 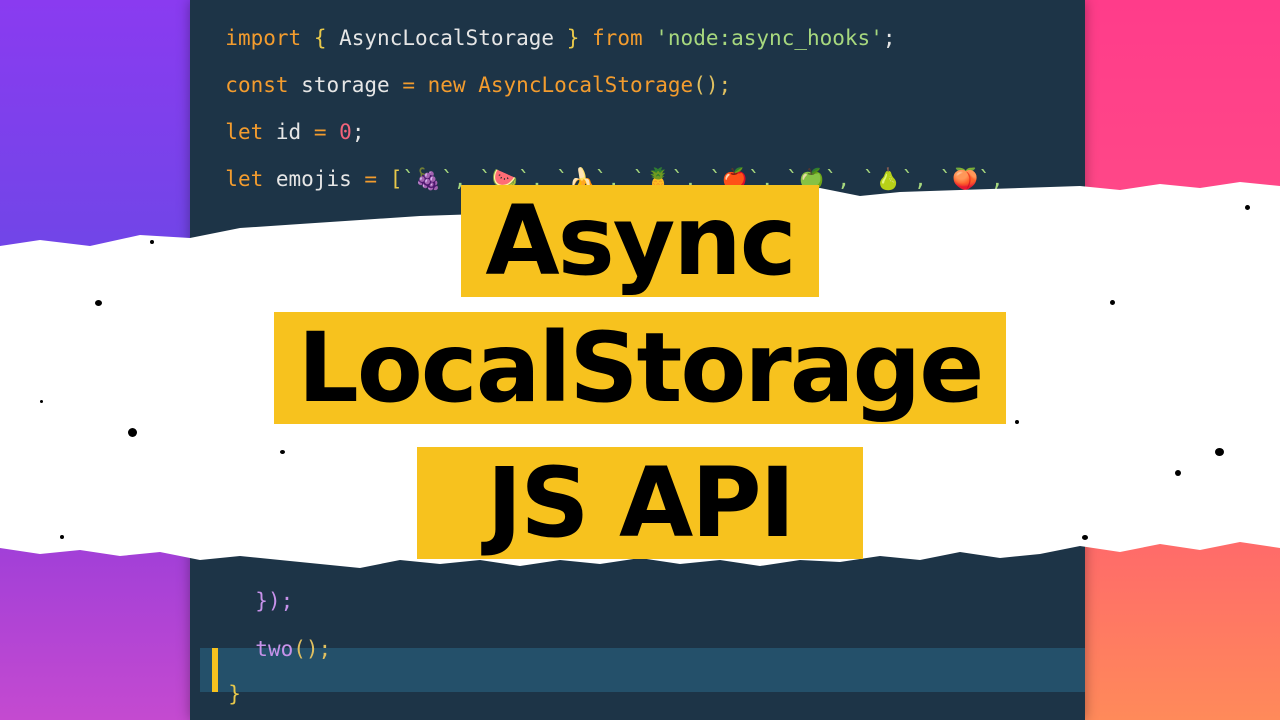 I want to click on code-line-const: const storage = new AsyncLocalStorage();, so click(x=478, y=85).